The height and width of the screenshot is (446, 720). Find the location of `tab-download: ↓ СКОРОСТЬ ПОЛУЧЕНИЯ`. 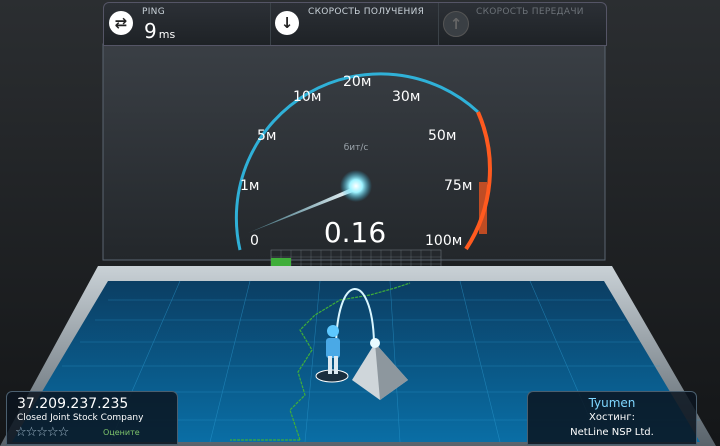

tab-download: ↓ СКОРОСТЬ ПОЛУЧЕНИЯ is located at coordinates (354, 24).